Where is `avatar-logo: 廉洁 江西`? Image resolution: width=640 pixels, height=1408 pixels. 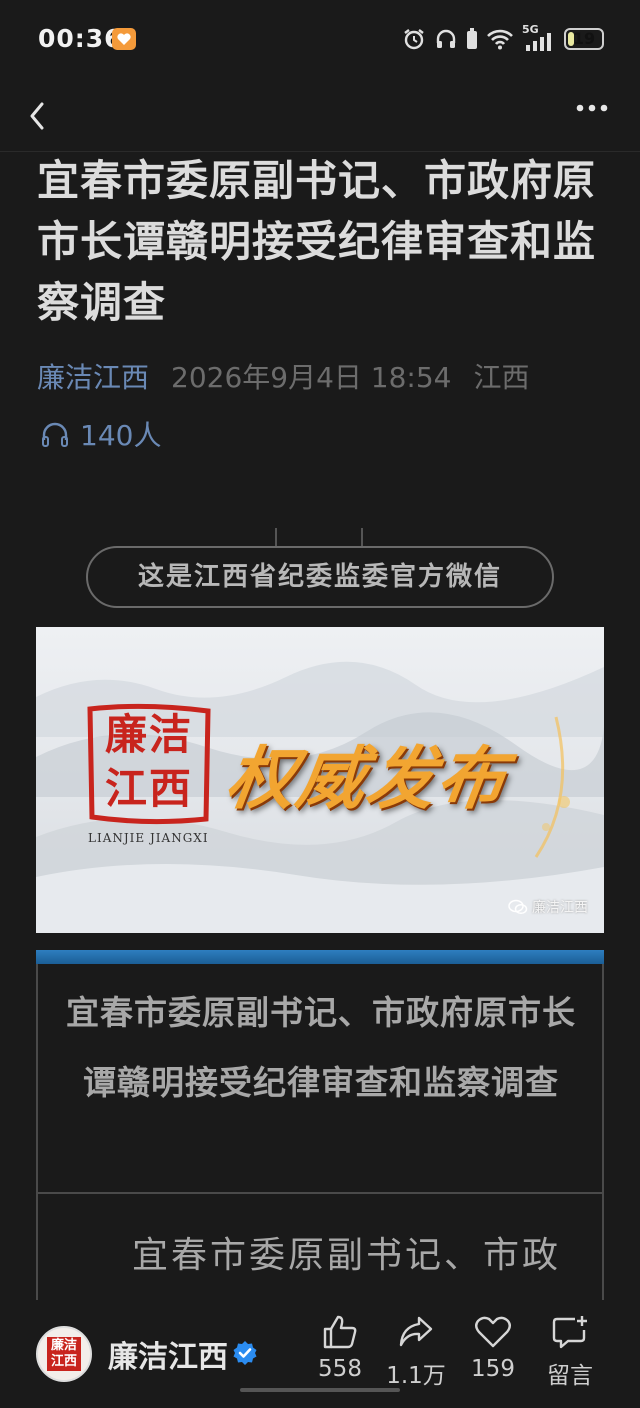
avatar-logo: 廉洁 江西 is located at coordinates (64, 1354).